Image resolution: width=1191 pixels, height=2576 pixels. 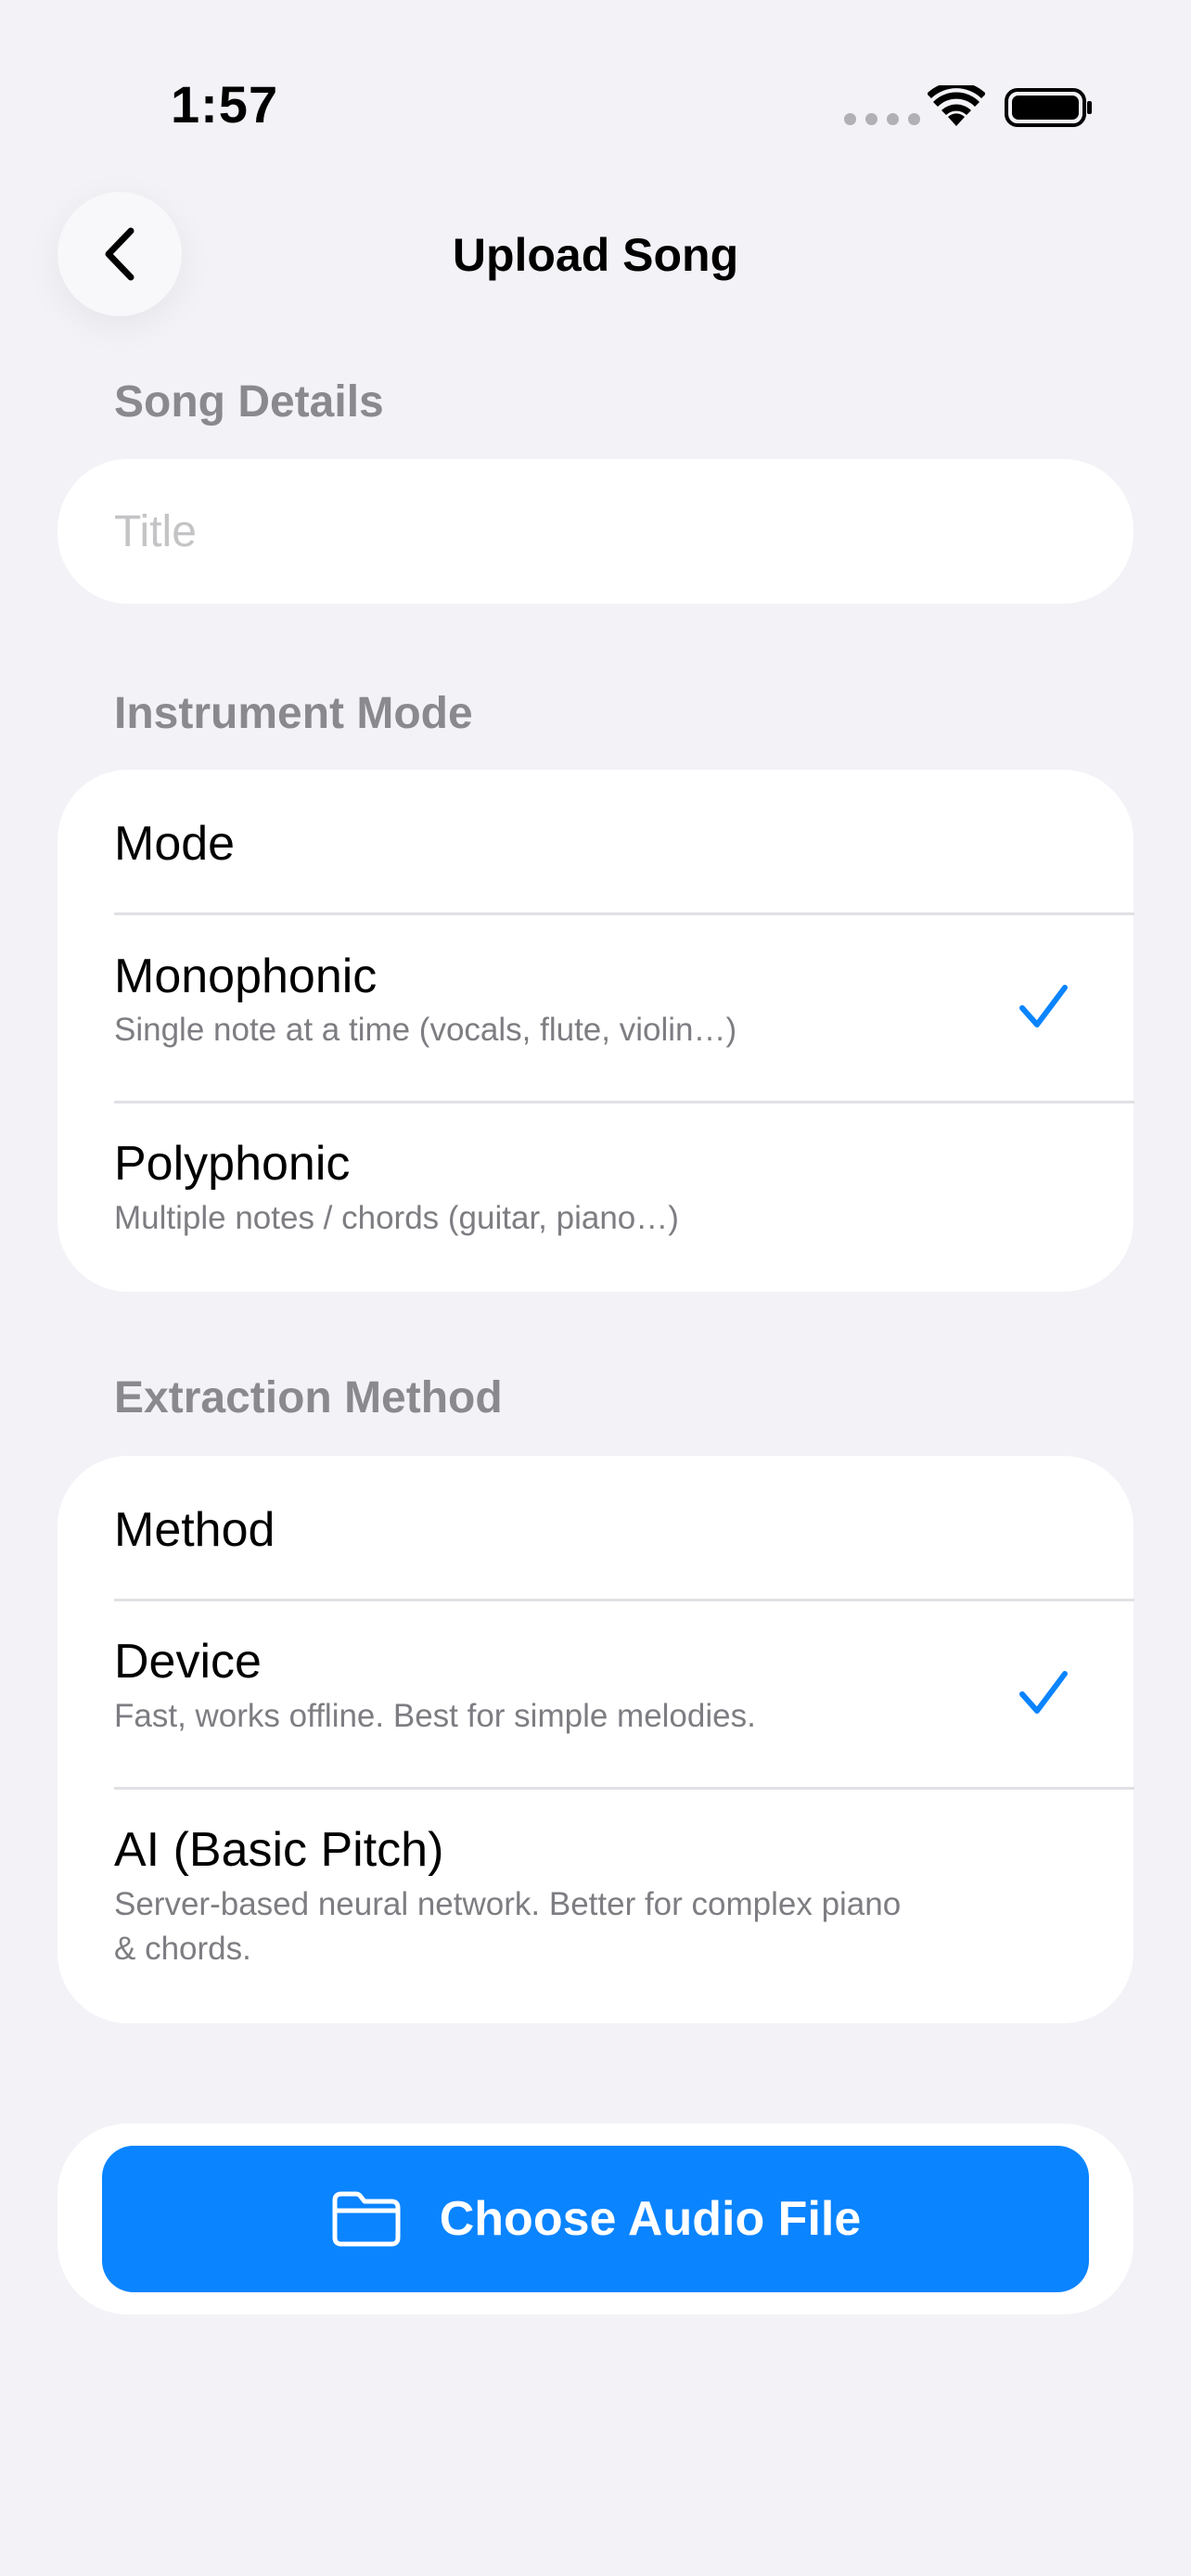 I want to click on title-input, so click(x=597, y=531).